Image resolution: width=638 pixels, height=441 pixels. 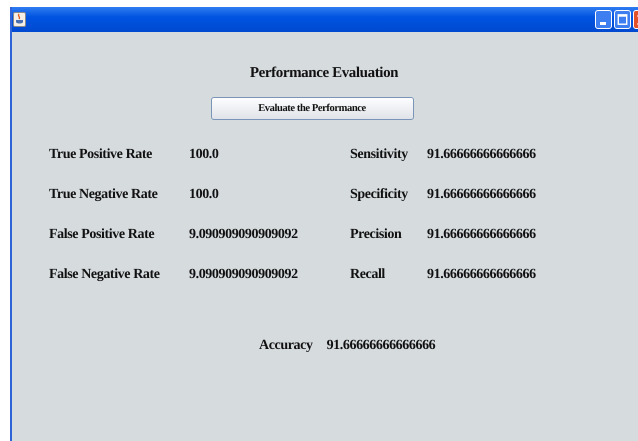 What do you see at coordinates (312, 108) in the screenshot?
I see `evaluate-button: Evaluate the Performance` at bounding box center [312, 108].